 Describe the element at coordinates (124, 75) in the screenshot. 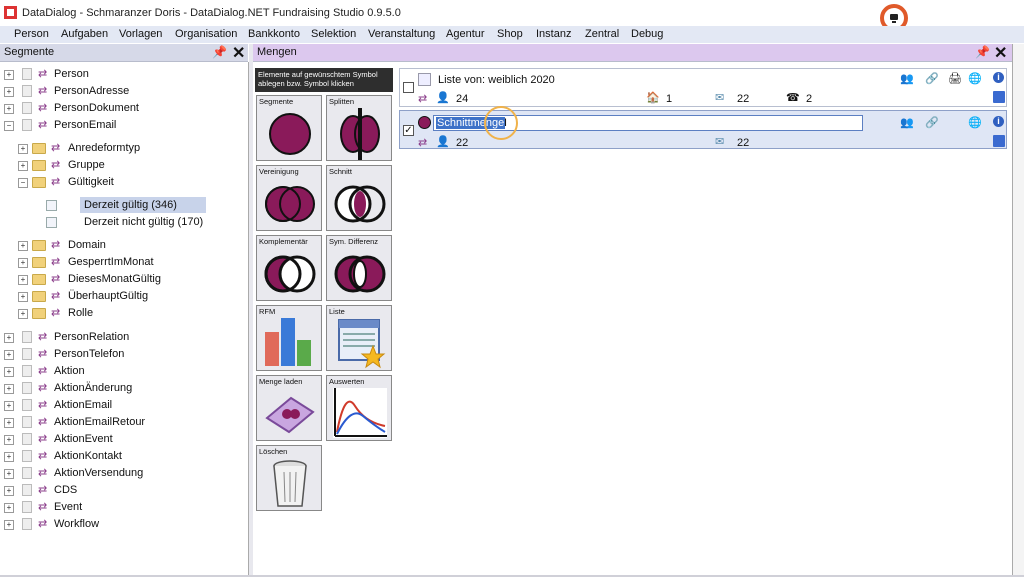

I see `tree-item-person: + ⇄ Person` at that location.